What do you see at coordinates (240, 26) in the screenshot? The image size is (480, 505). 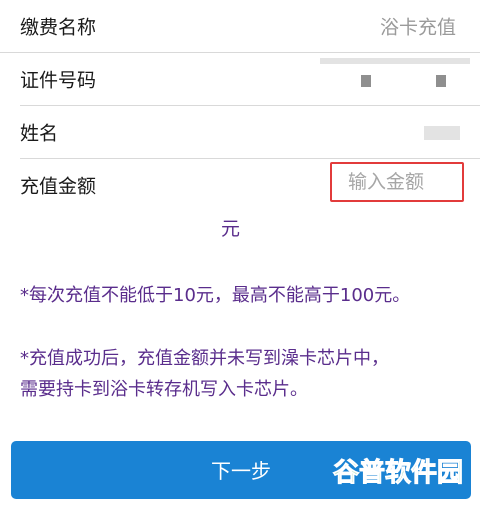 I see `payment-name-row: 缴费名称 浴卡充值` at bounding box center [240, 26].